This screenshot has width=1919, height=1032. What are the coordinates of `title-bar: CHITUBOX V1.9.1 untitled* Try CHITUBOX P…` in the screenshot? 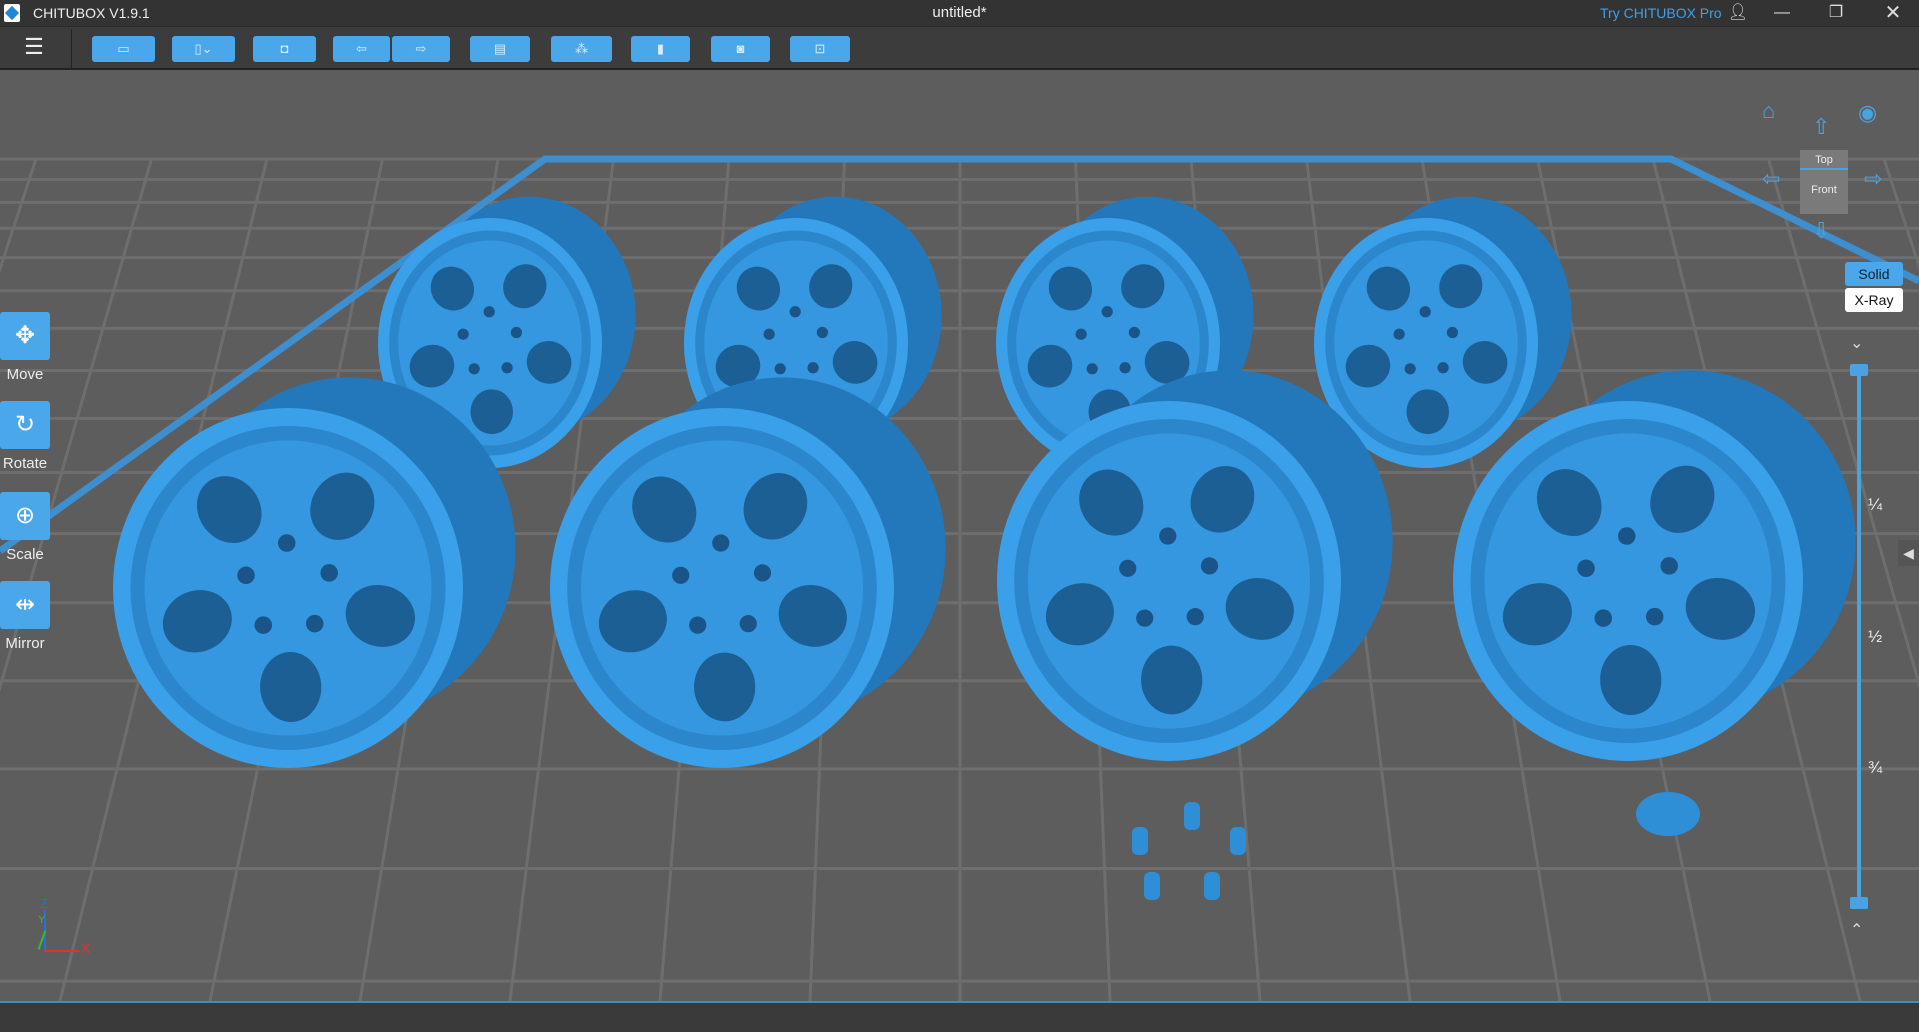 It's located at (959, 13).